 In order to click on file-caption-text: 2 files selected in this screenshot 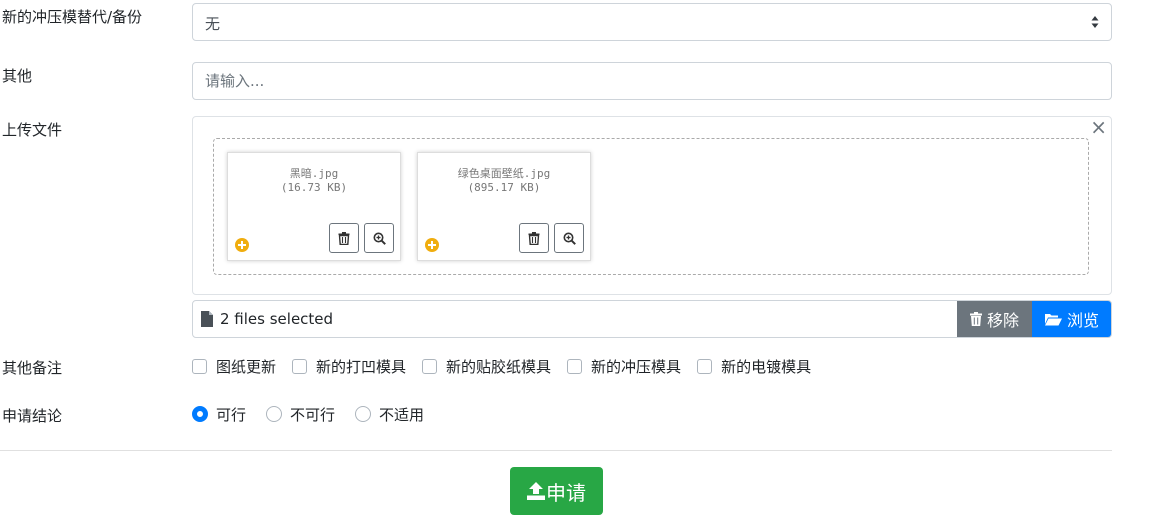, I will do `click(277, 319)`.